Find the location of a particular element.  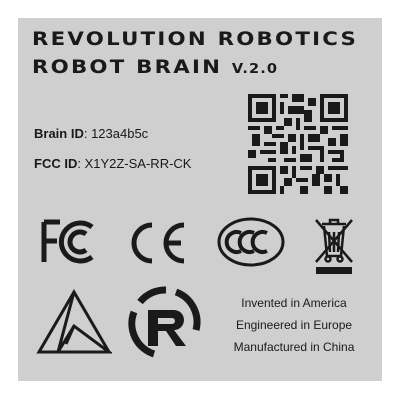

origin-line-engineered: Engineered in Europe is located at coordinates (294, 325).